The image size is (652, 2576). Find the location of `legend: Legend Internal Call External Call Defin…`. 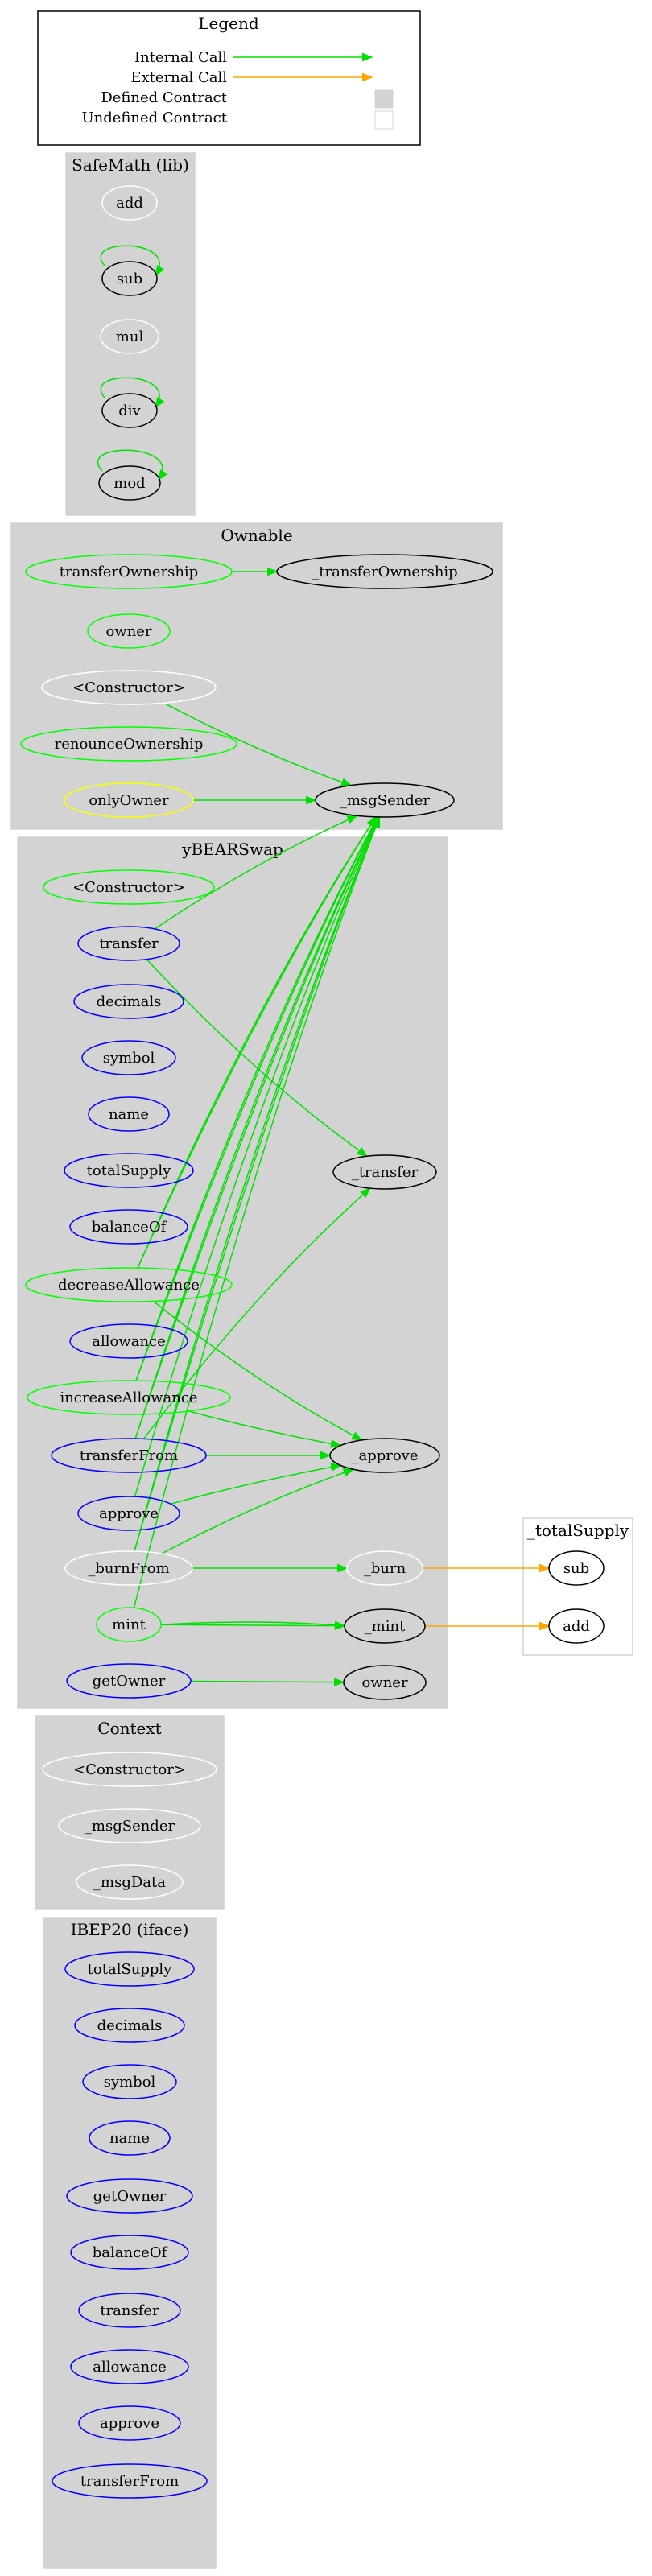

legend: Legend Internal Call External Call Defin… is located at coordinates (229, 78).